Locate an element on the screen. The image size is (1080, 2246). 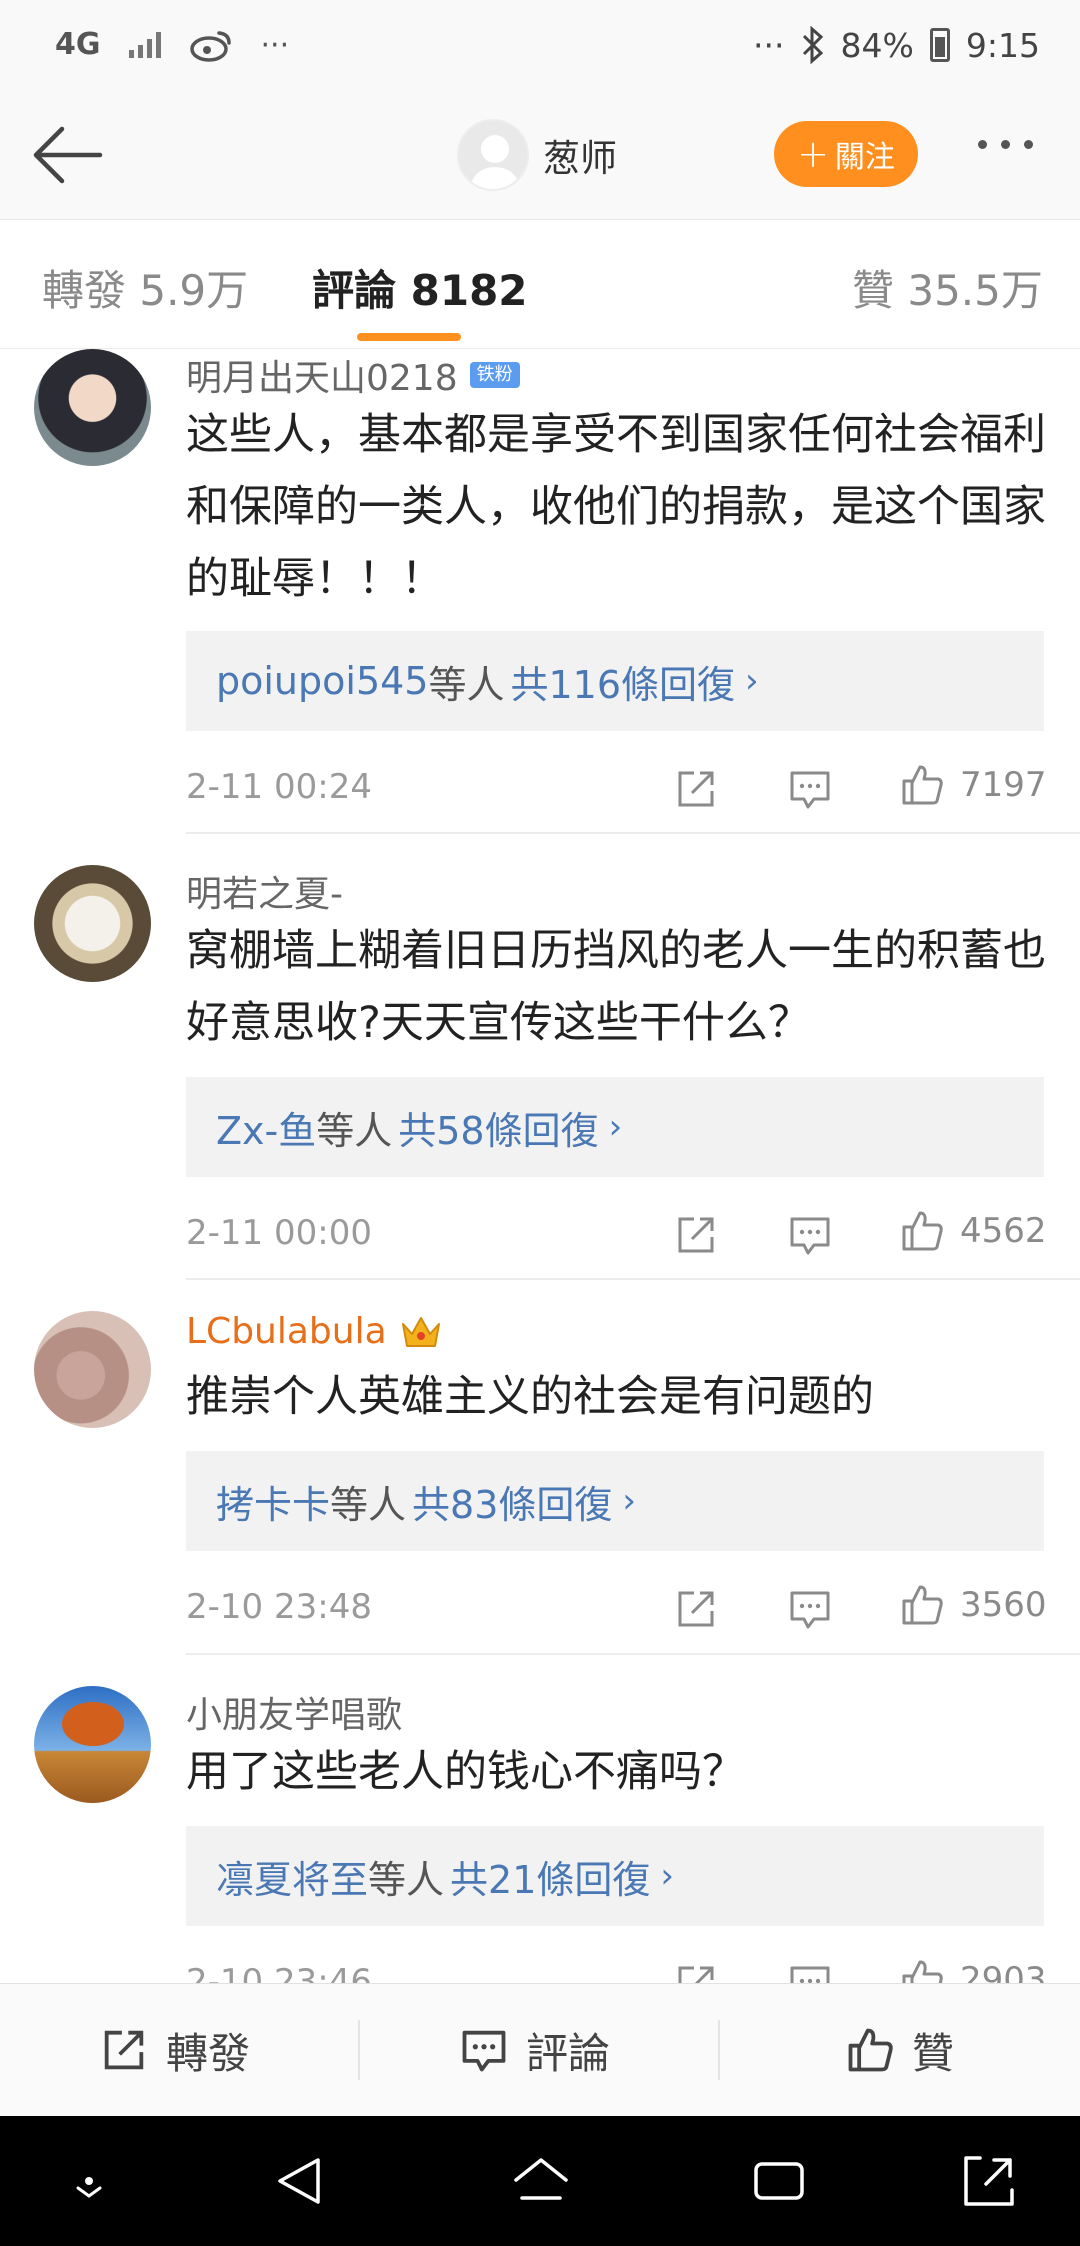
recent-apps-icon is located at coordinates (779, 2181).